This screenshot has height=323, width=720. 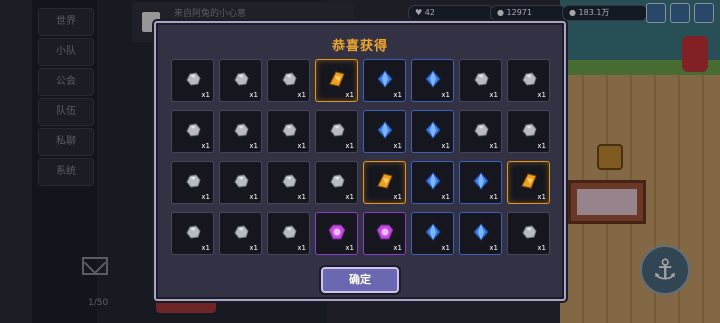 I want to click on dialog-title: 恭喜获得, so click(x=359, y=46).